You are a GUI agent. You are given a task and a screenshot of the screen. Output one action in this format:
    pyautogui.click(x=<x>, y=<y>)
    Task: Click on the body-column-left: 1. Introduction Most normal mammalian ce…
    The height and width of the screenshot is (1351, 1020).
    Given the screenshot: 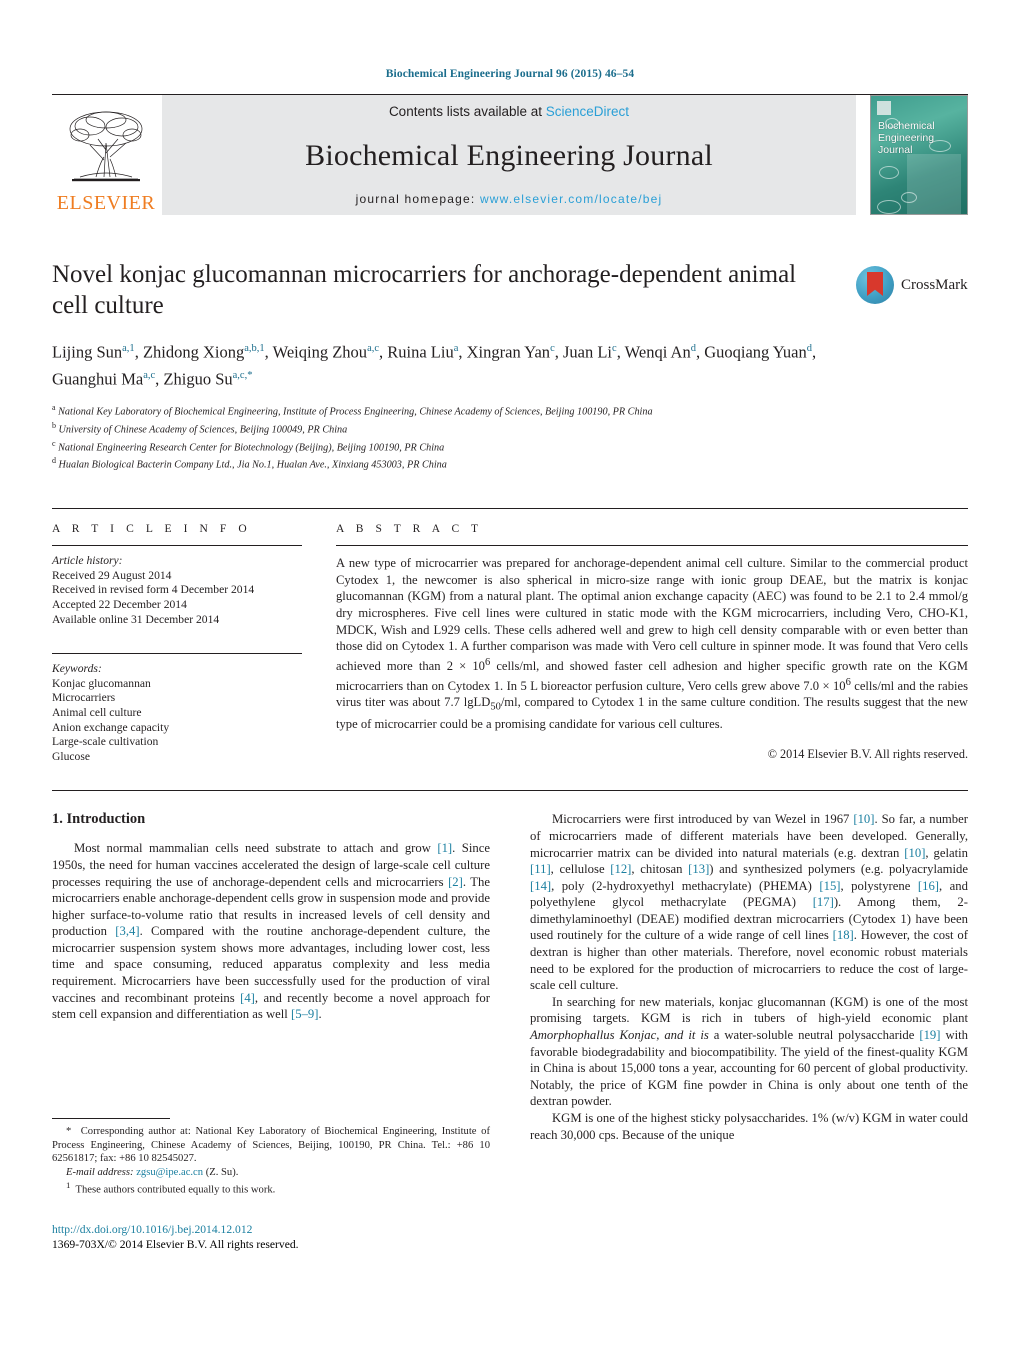 What is the action you would take?
    pyautogui.click(x=271, y=977)
    